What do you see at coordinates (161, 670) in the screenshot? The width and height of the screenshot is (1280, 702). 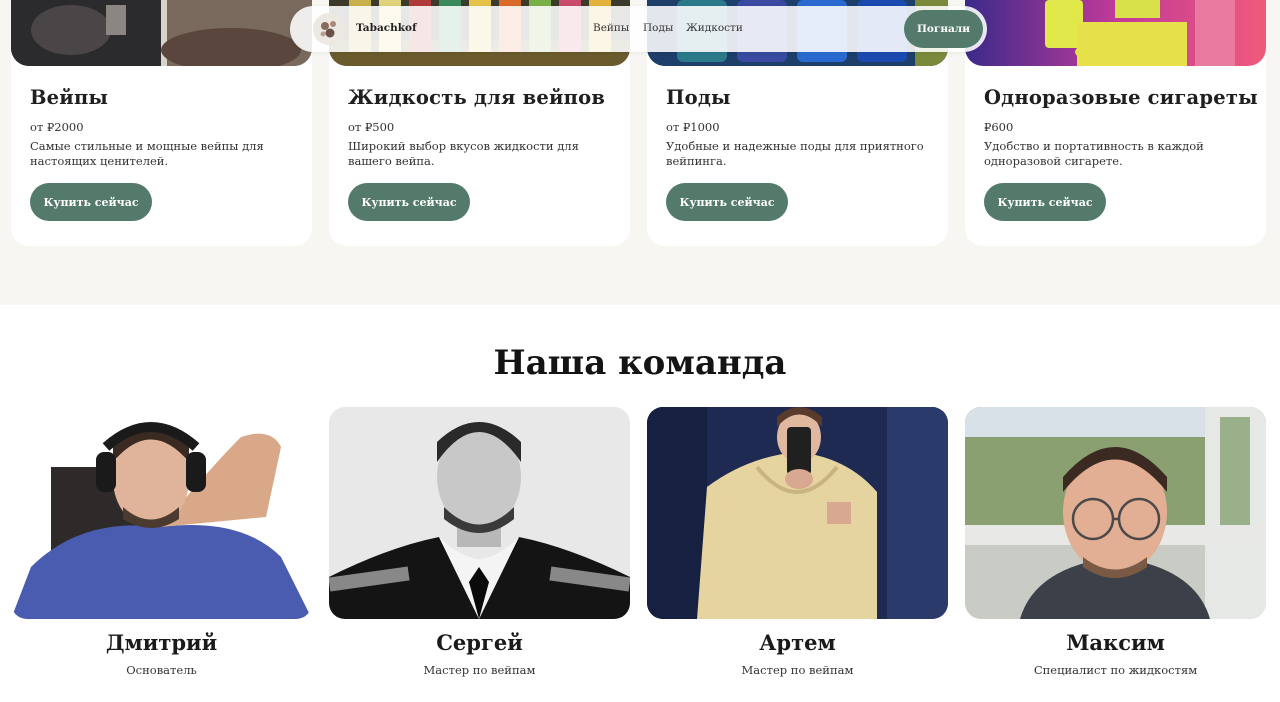 I see `team-member-role: Основатель` at bounding box center [161, 670].